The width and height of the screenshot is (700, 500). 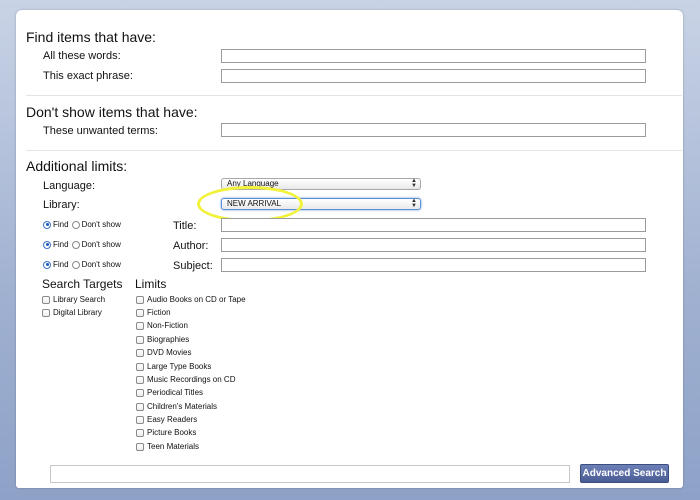 What do you see at coordinates (310, 474) in the screenshot?
I see `footer-search-input` at bounding box center [310, 474].